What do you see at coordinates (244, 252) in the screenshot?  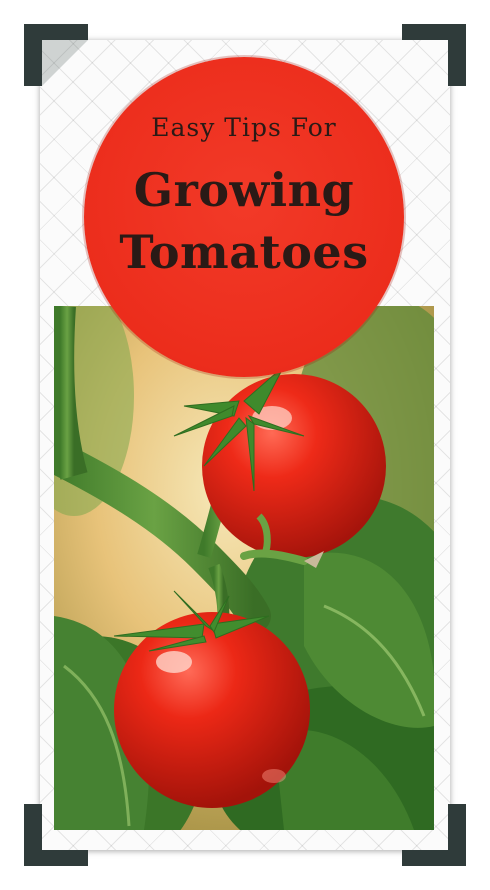 I see `title-text-tomatoes: Tomatoes` at bounding box center [244, 252].